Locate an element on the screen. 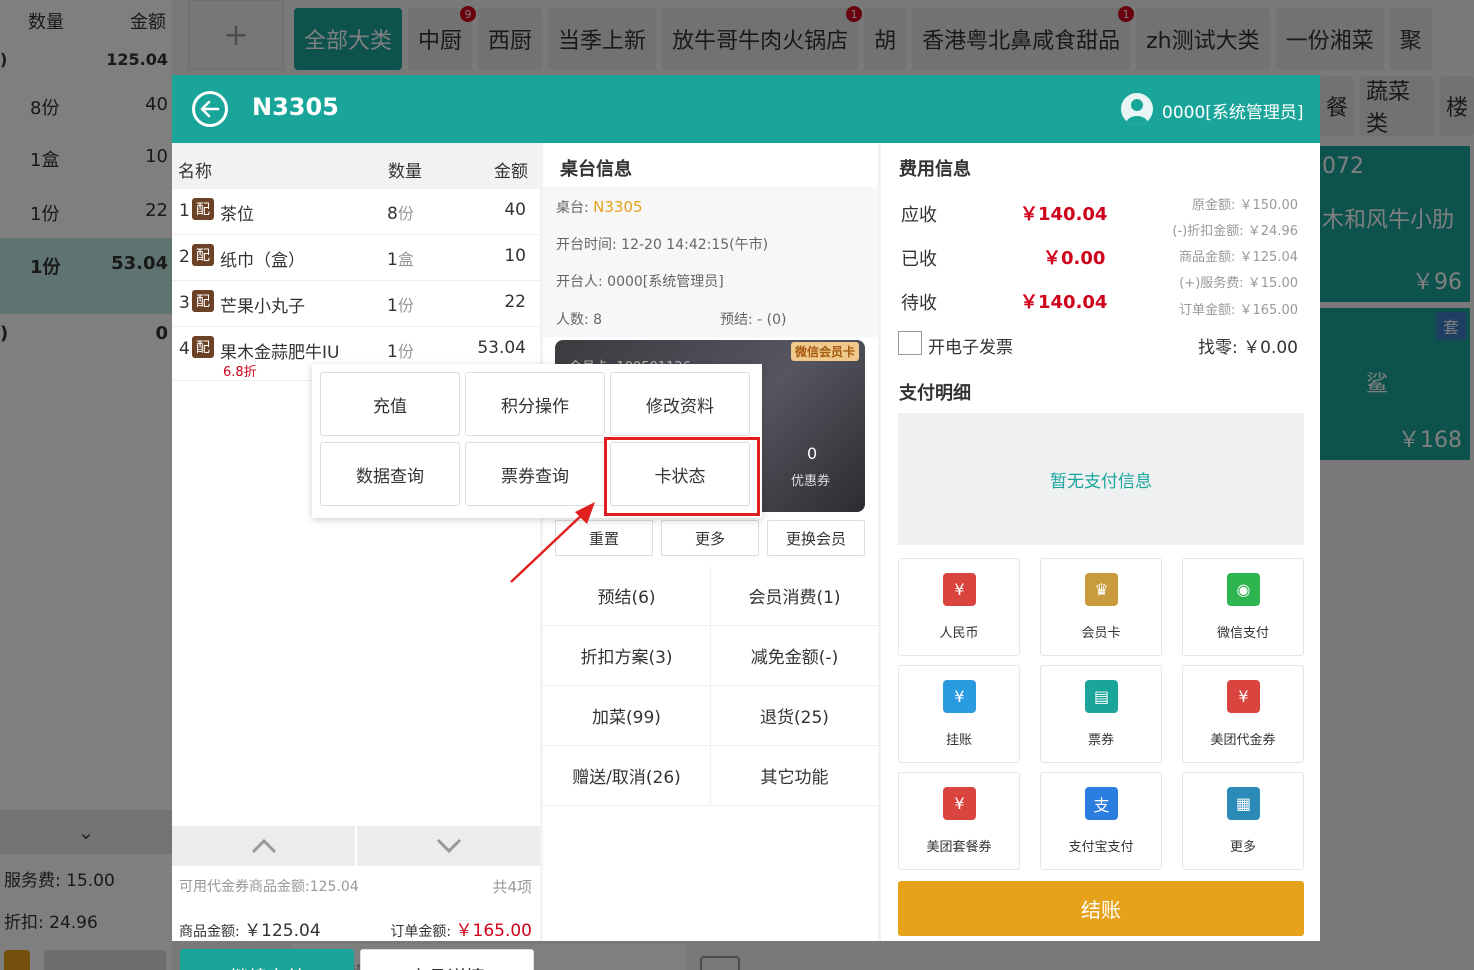  scroll-down-icon is located at coordinates (448, 846).